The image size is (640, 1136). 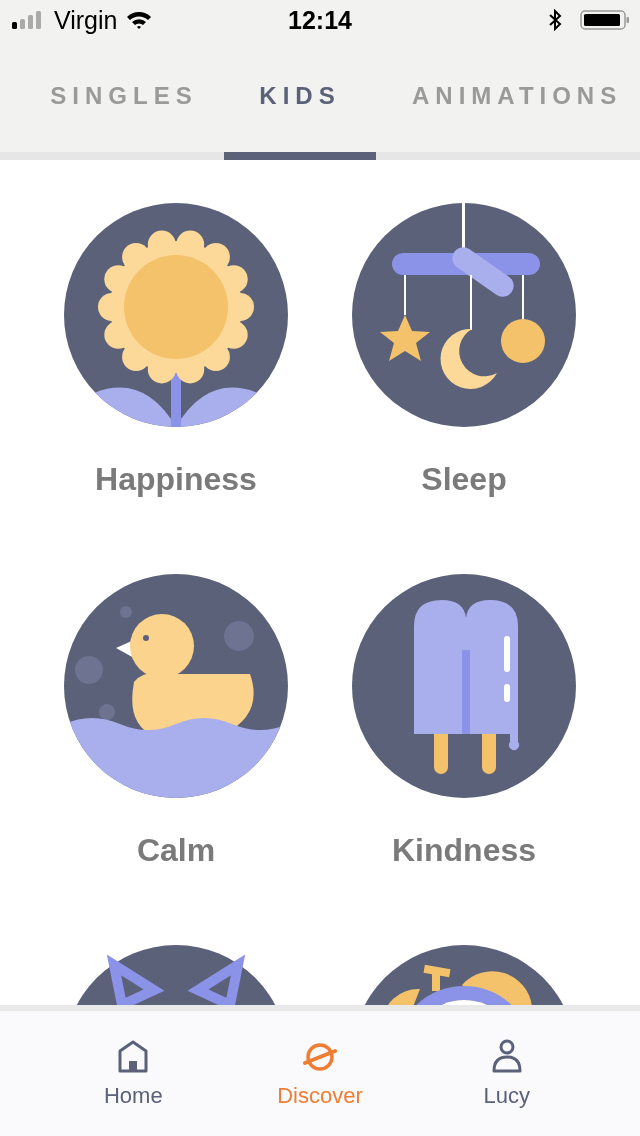 I want to click on carrier-name: Virgin, so click(x=86, y=20).